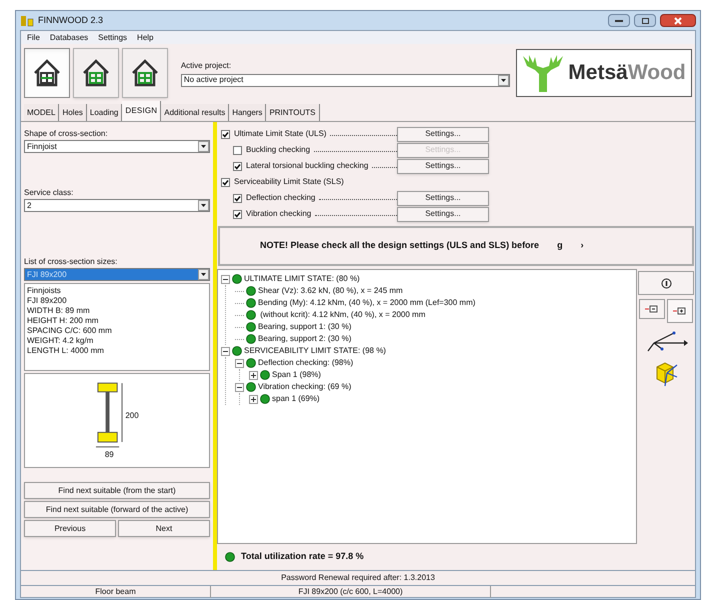 The width and height of the screenshot is (714, 600). I want to click on menu-item: Databases, so click(69, 38).